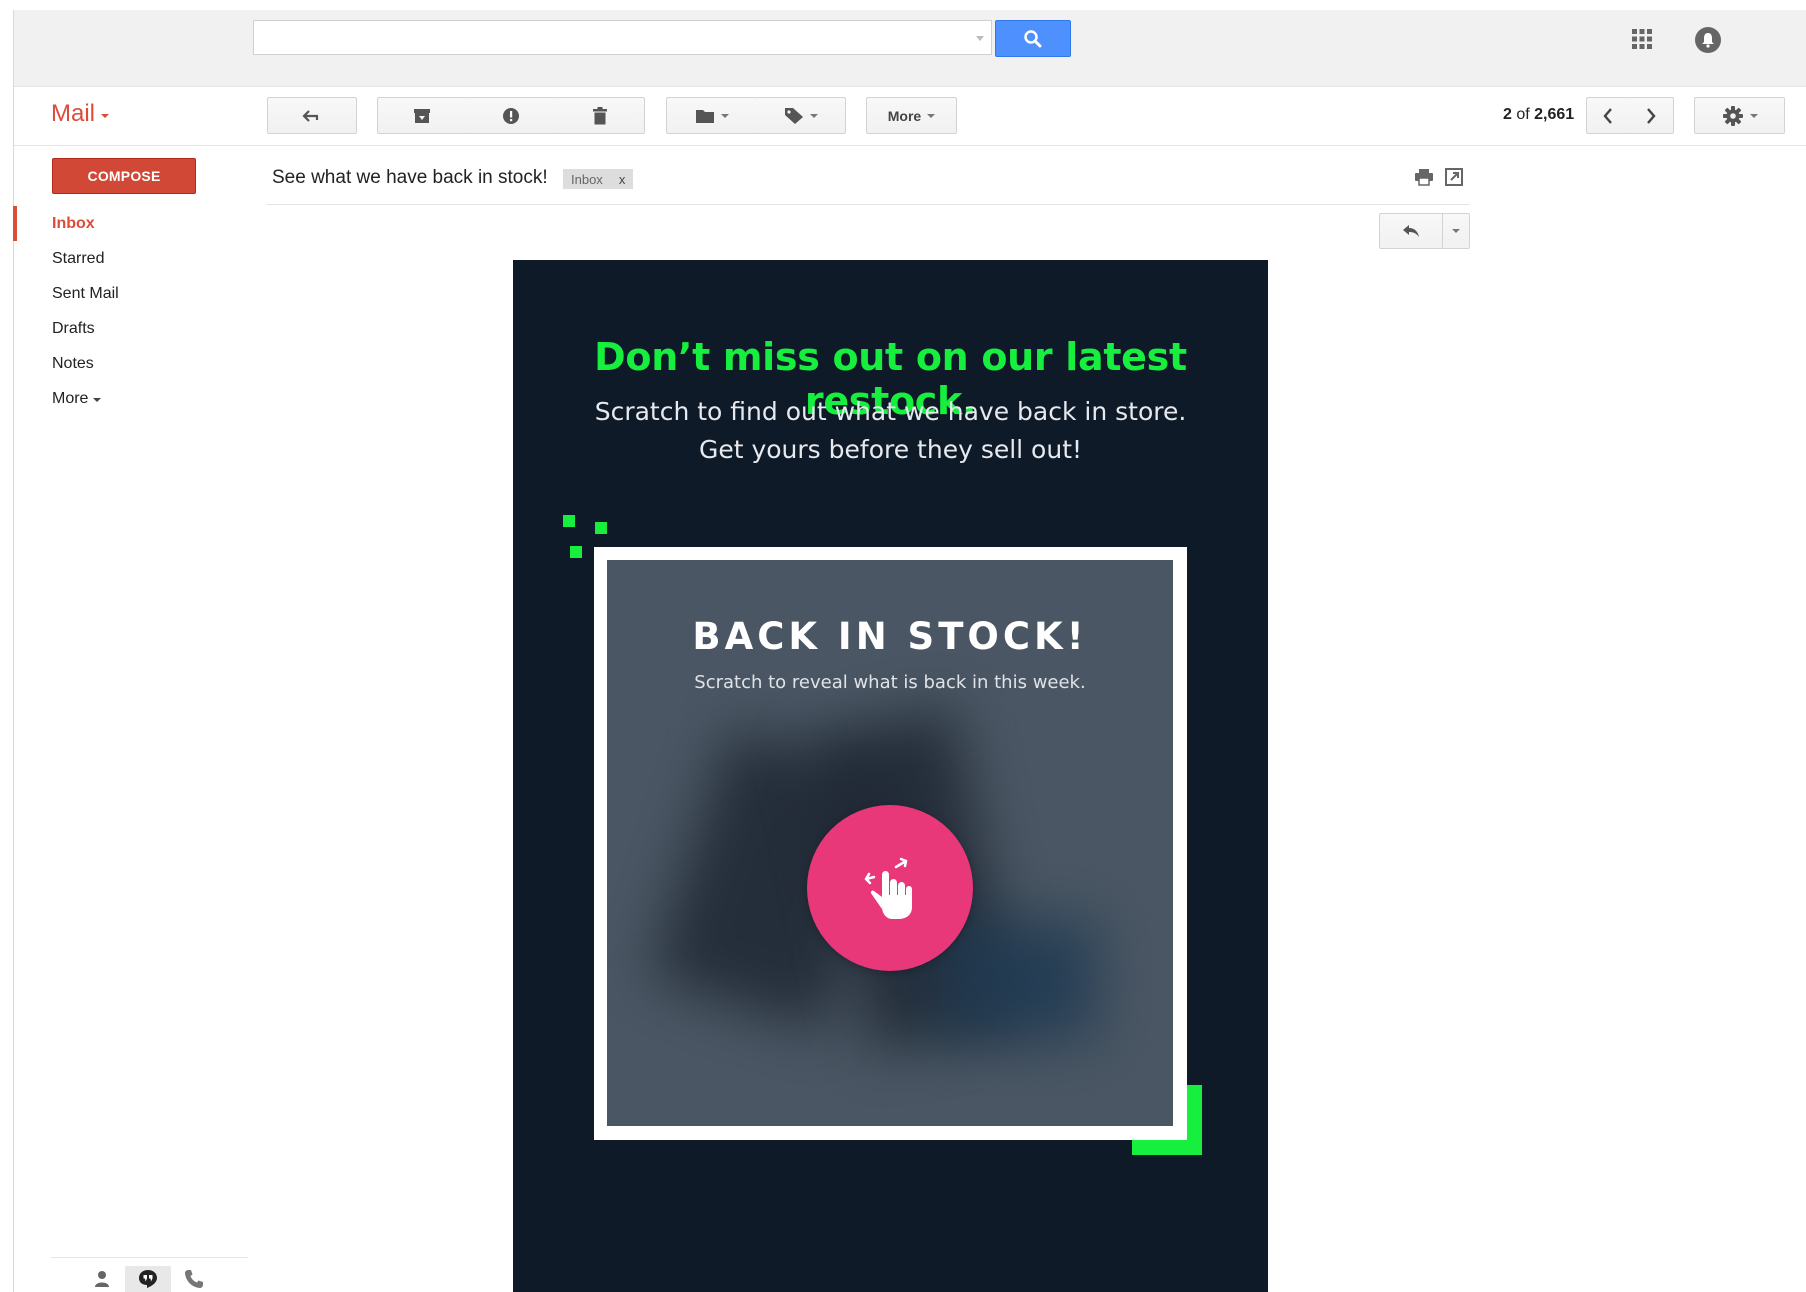 This screenshot has height=1292, width=1806. Describe the element at coordinates (1507, 114) in the screenshot. I see `pager-current: 2` at that location.